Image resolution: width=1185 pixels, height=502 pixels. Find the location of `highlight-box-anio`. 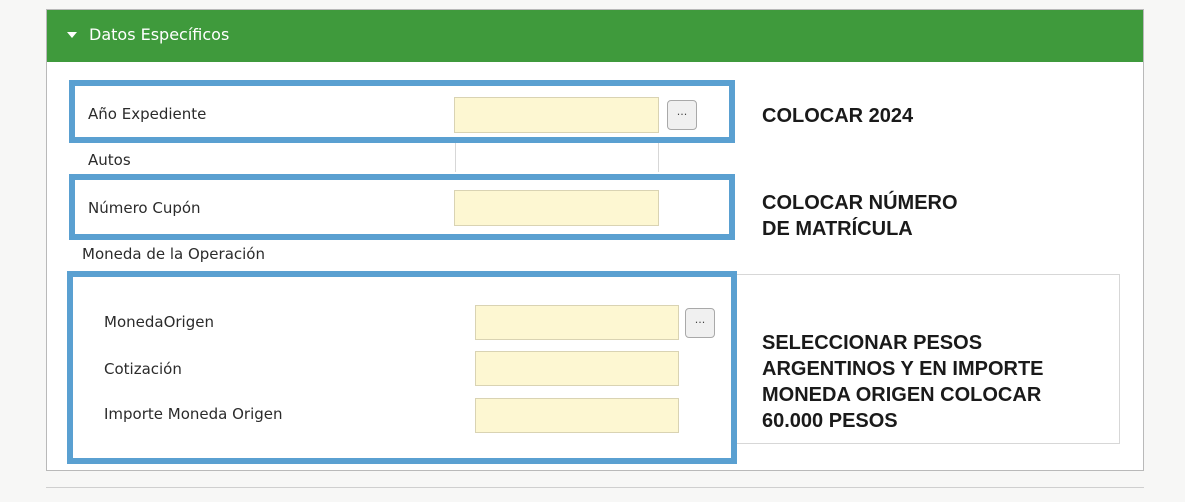

highlight-box-anio is located at coordinates (402, 111).